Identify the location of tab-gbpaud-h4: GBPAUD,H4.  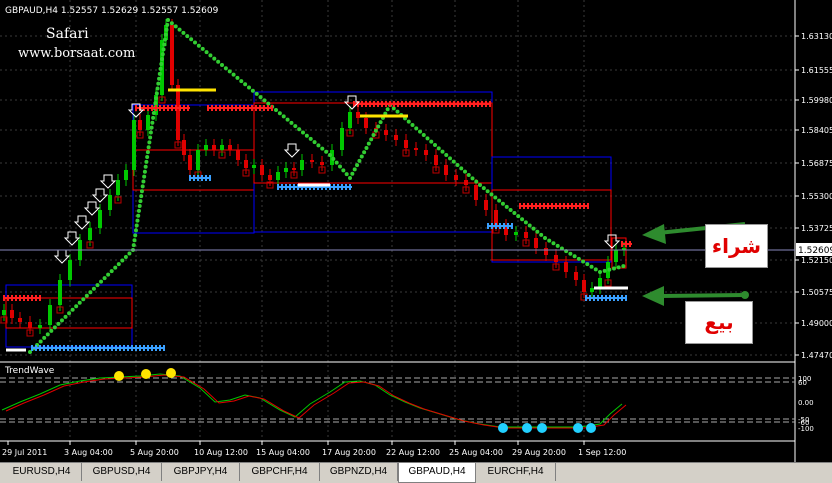
(437, 473).